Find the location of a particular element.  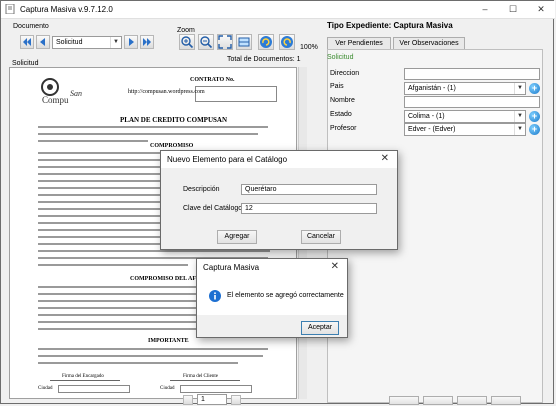

rotate-left-button is located at coordinates (266, 42).